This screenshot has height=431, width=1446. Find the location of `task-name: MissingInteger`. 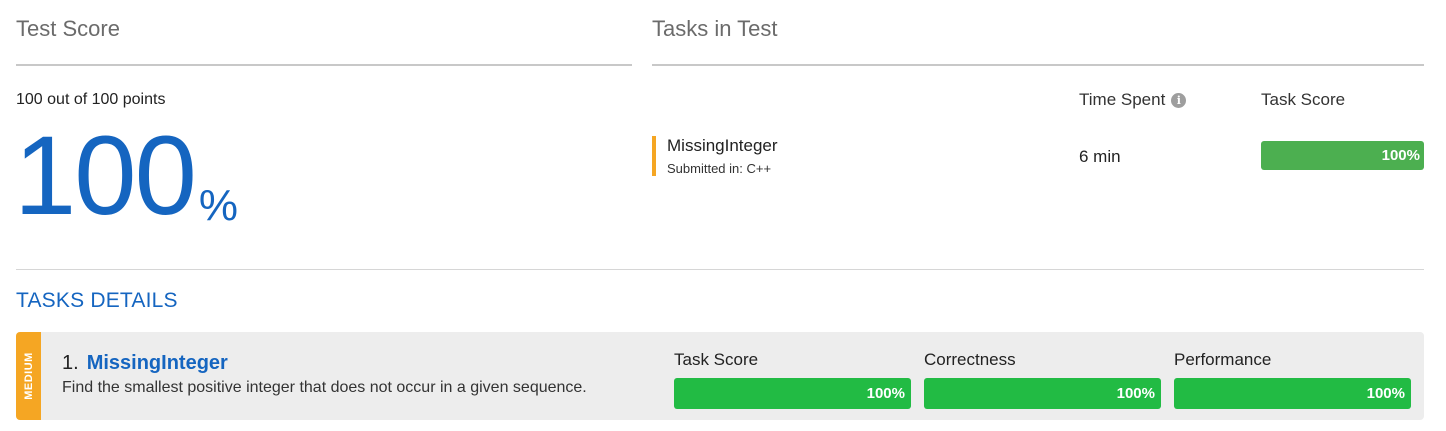

task-name: MissingInteger is located at coordinates (722, 146).